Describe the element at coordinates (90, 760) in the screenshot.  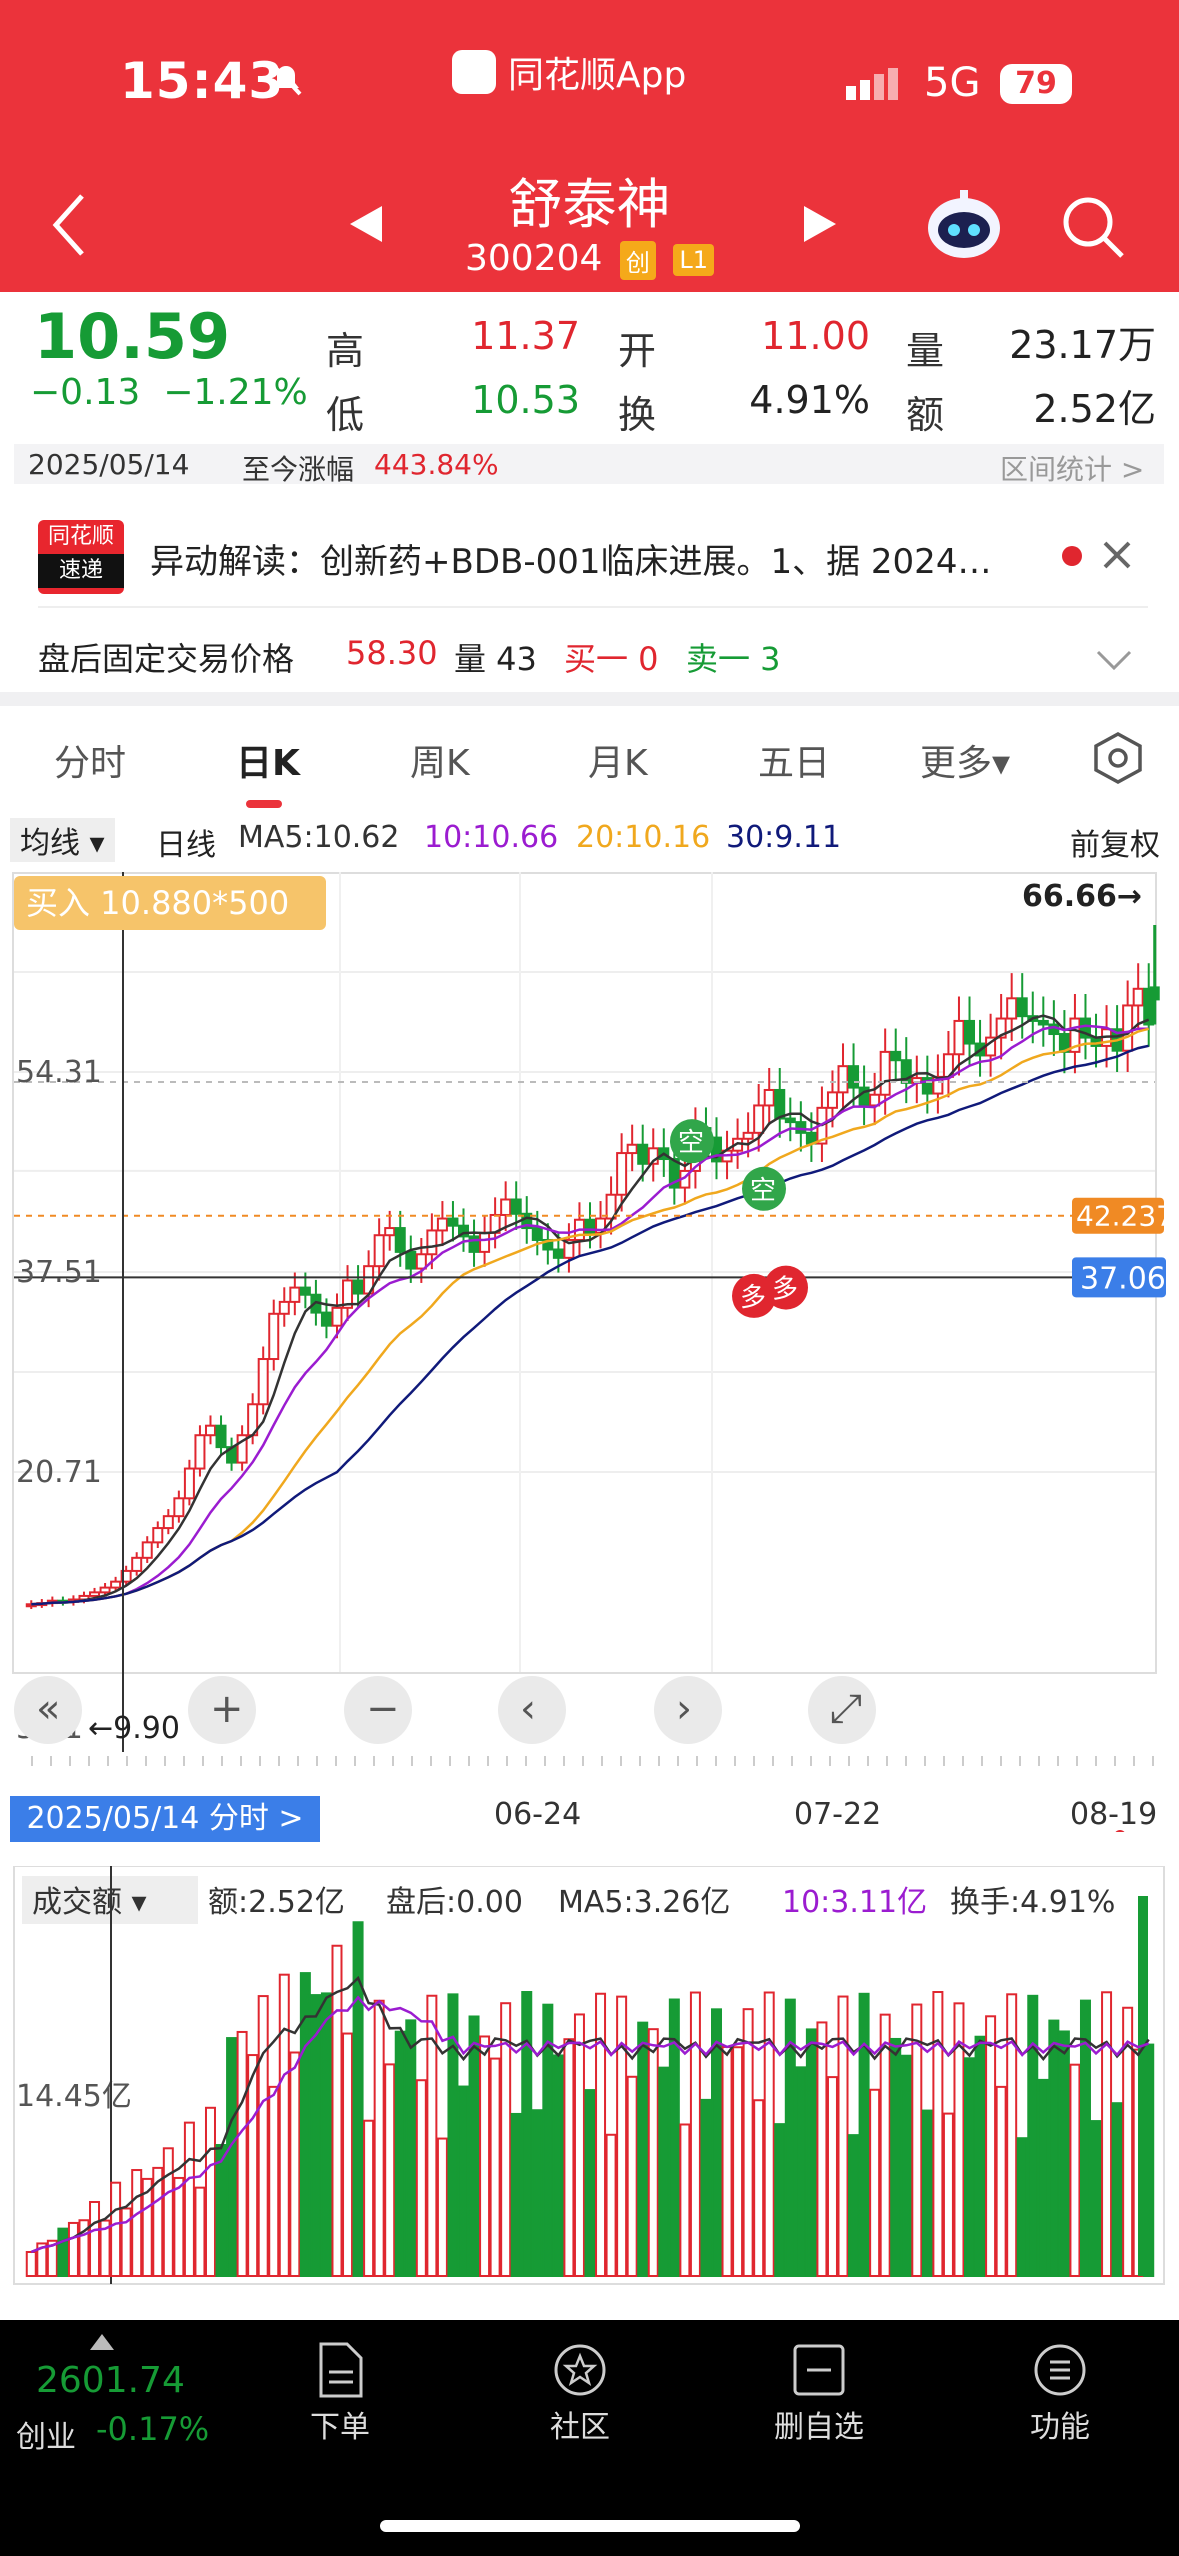
I see `tab-intraday: 分时` at that location.